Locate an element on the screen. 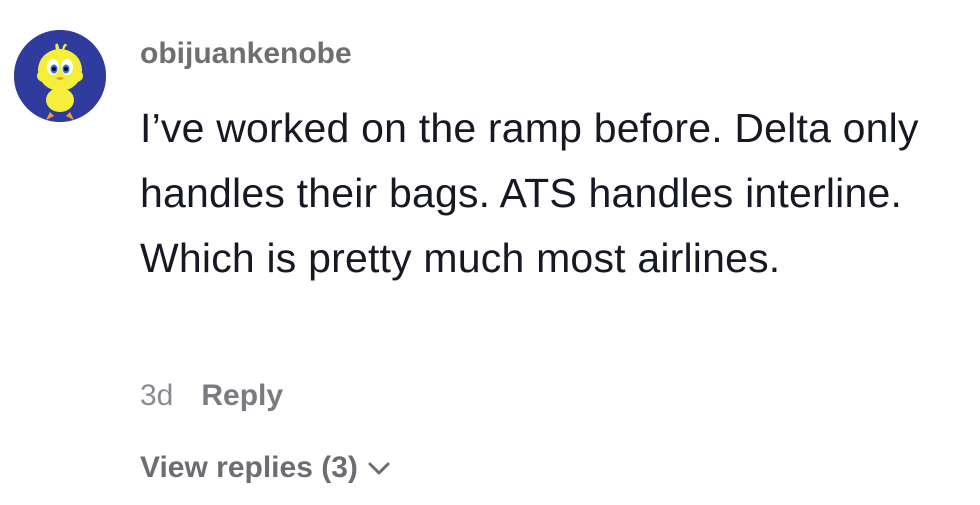 This screenshot has width=980, height=505. view-replies-button: View replies (3) is located at coordinates (266, 468).